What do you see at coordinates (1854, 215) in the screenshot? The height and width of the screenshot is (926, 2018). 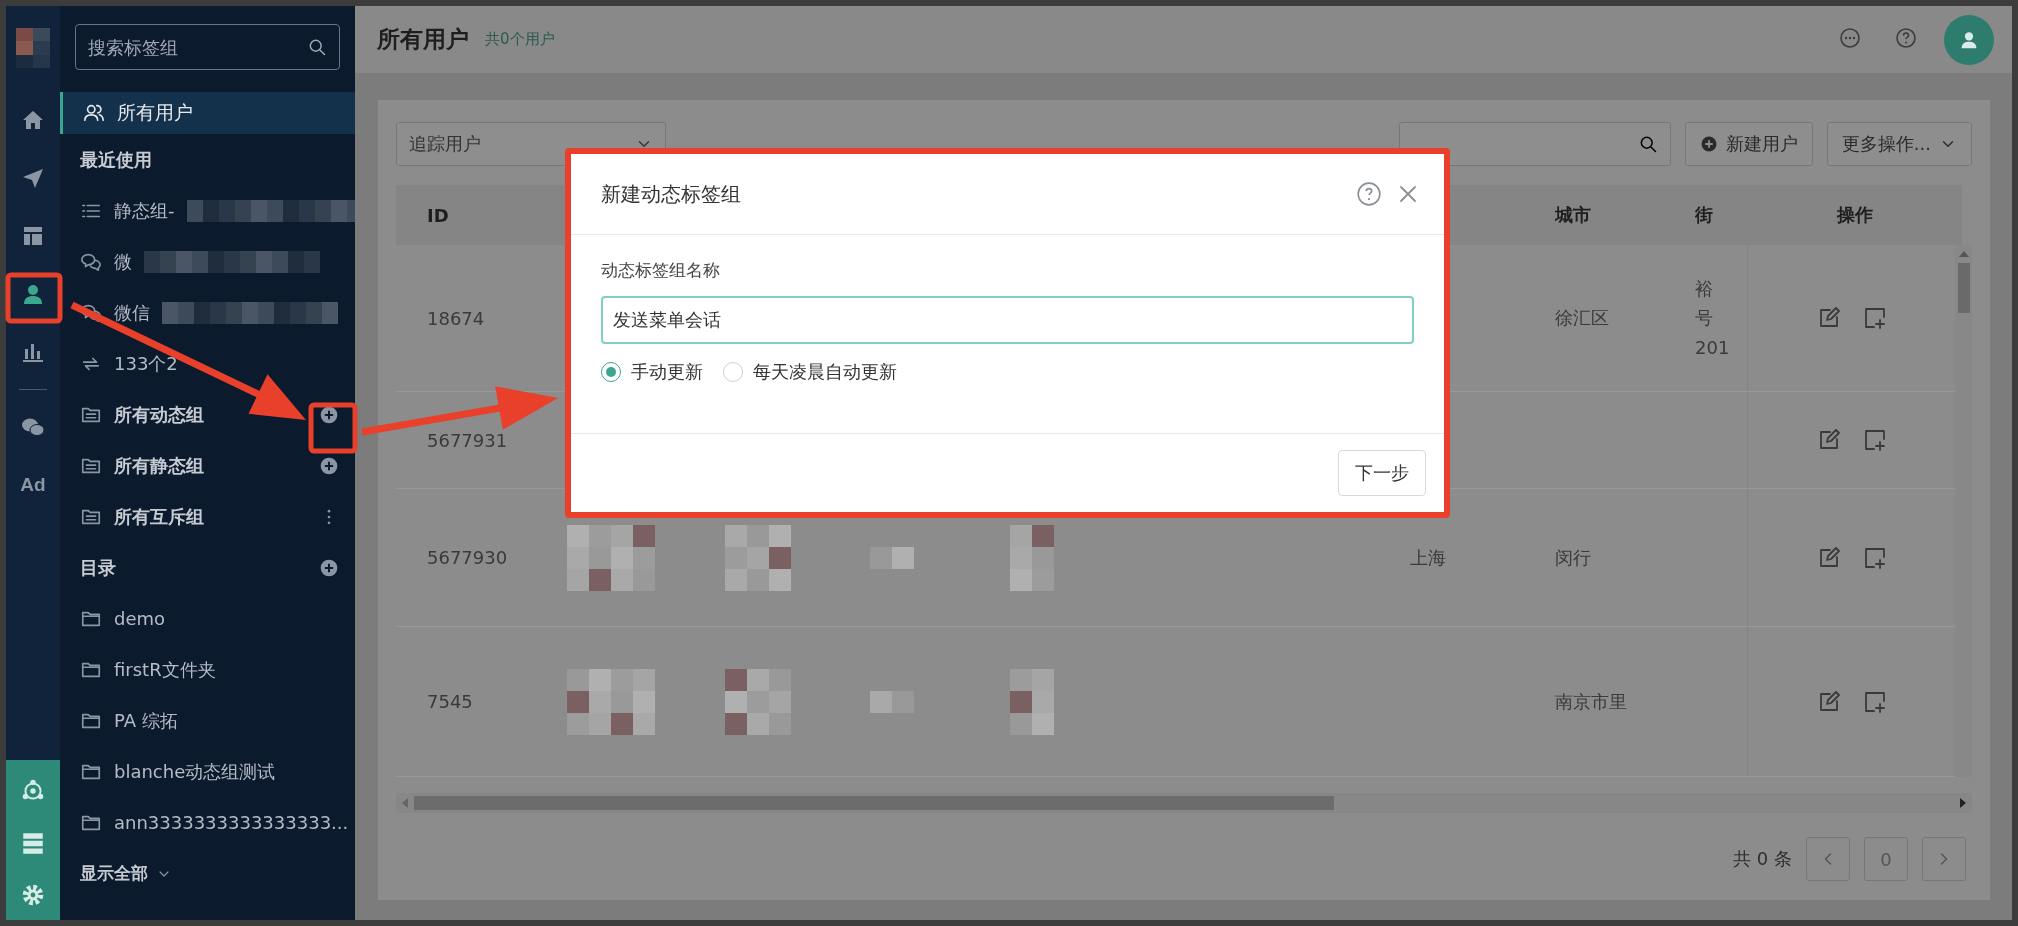 I see `column-header: 操作` at bounding box center [1854, 215].